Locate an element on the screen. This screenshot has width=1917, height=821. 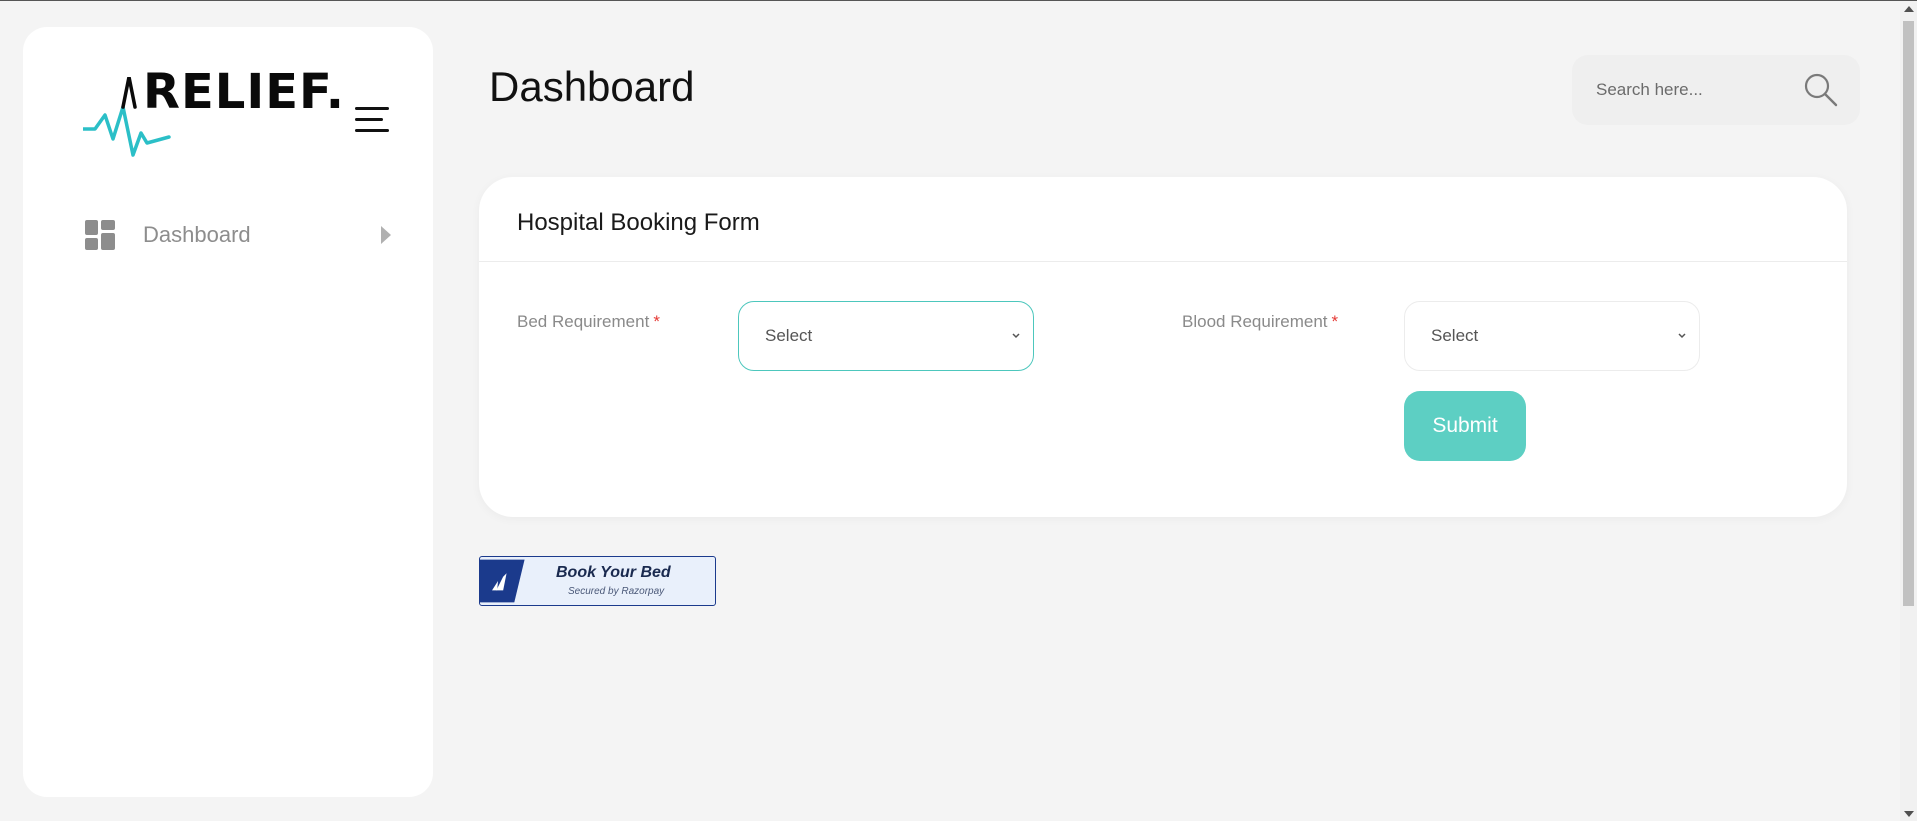
blood-requirement-value: Select is located at coordinates (1455, 335).